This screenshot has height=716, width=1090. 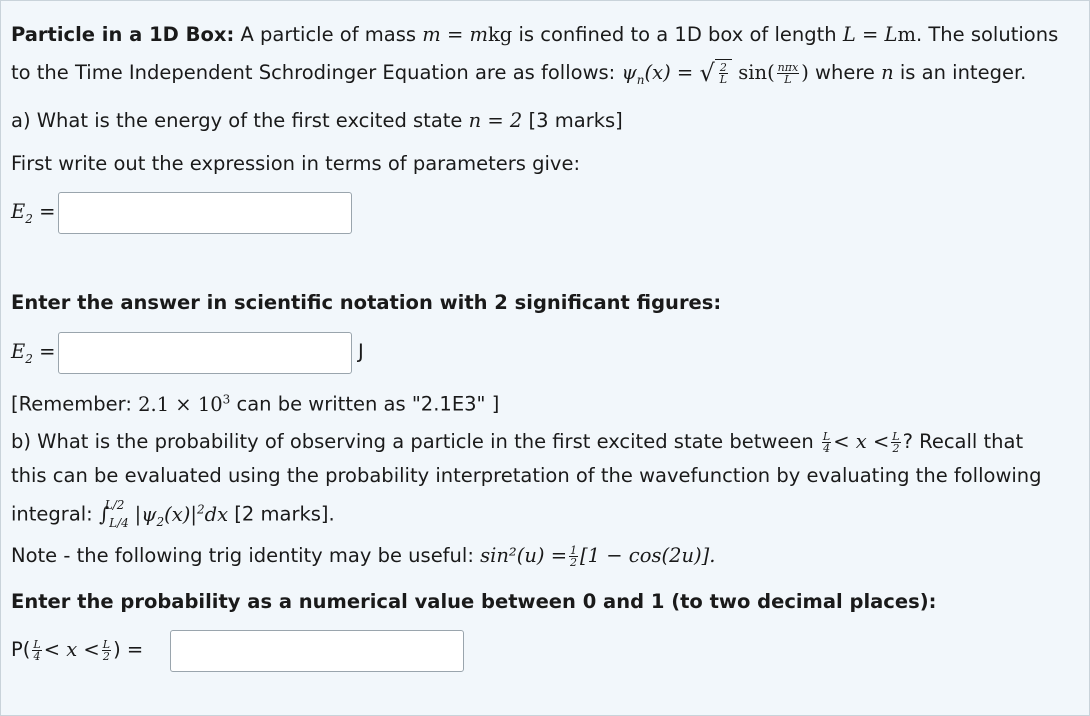 I want to click on n-pi-x-over-L-fraction: nπx L, so click(x=788, y=73).